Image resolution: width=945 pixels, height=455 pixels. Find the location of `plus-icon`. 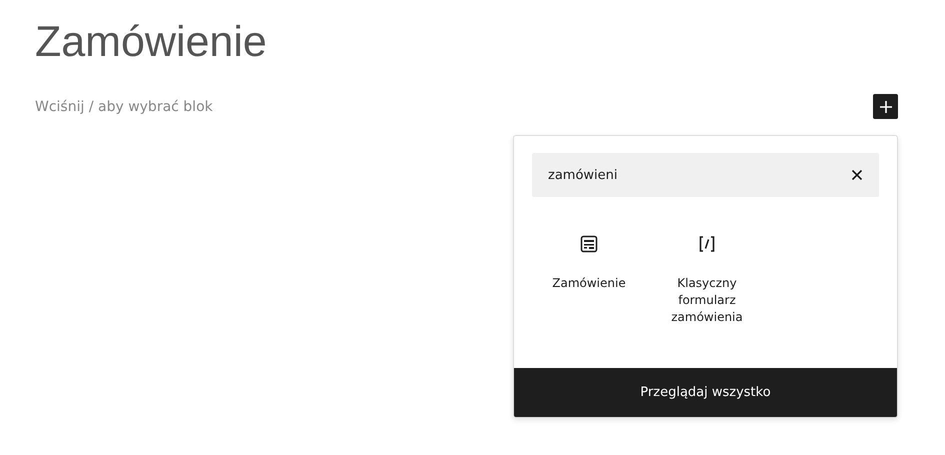

plus-icon is located at coordinates (885, 107).